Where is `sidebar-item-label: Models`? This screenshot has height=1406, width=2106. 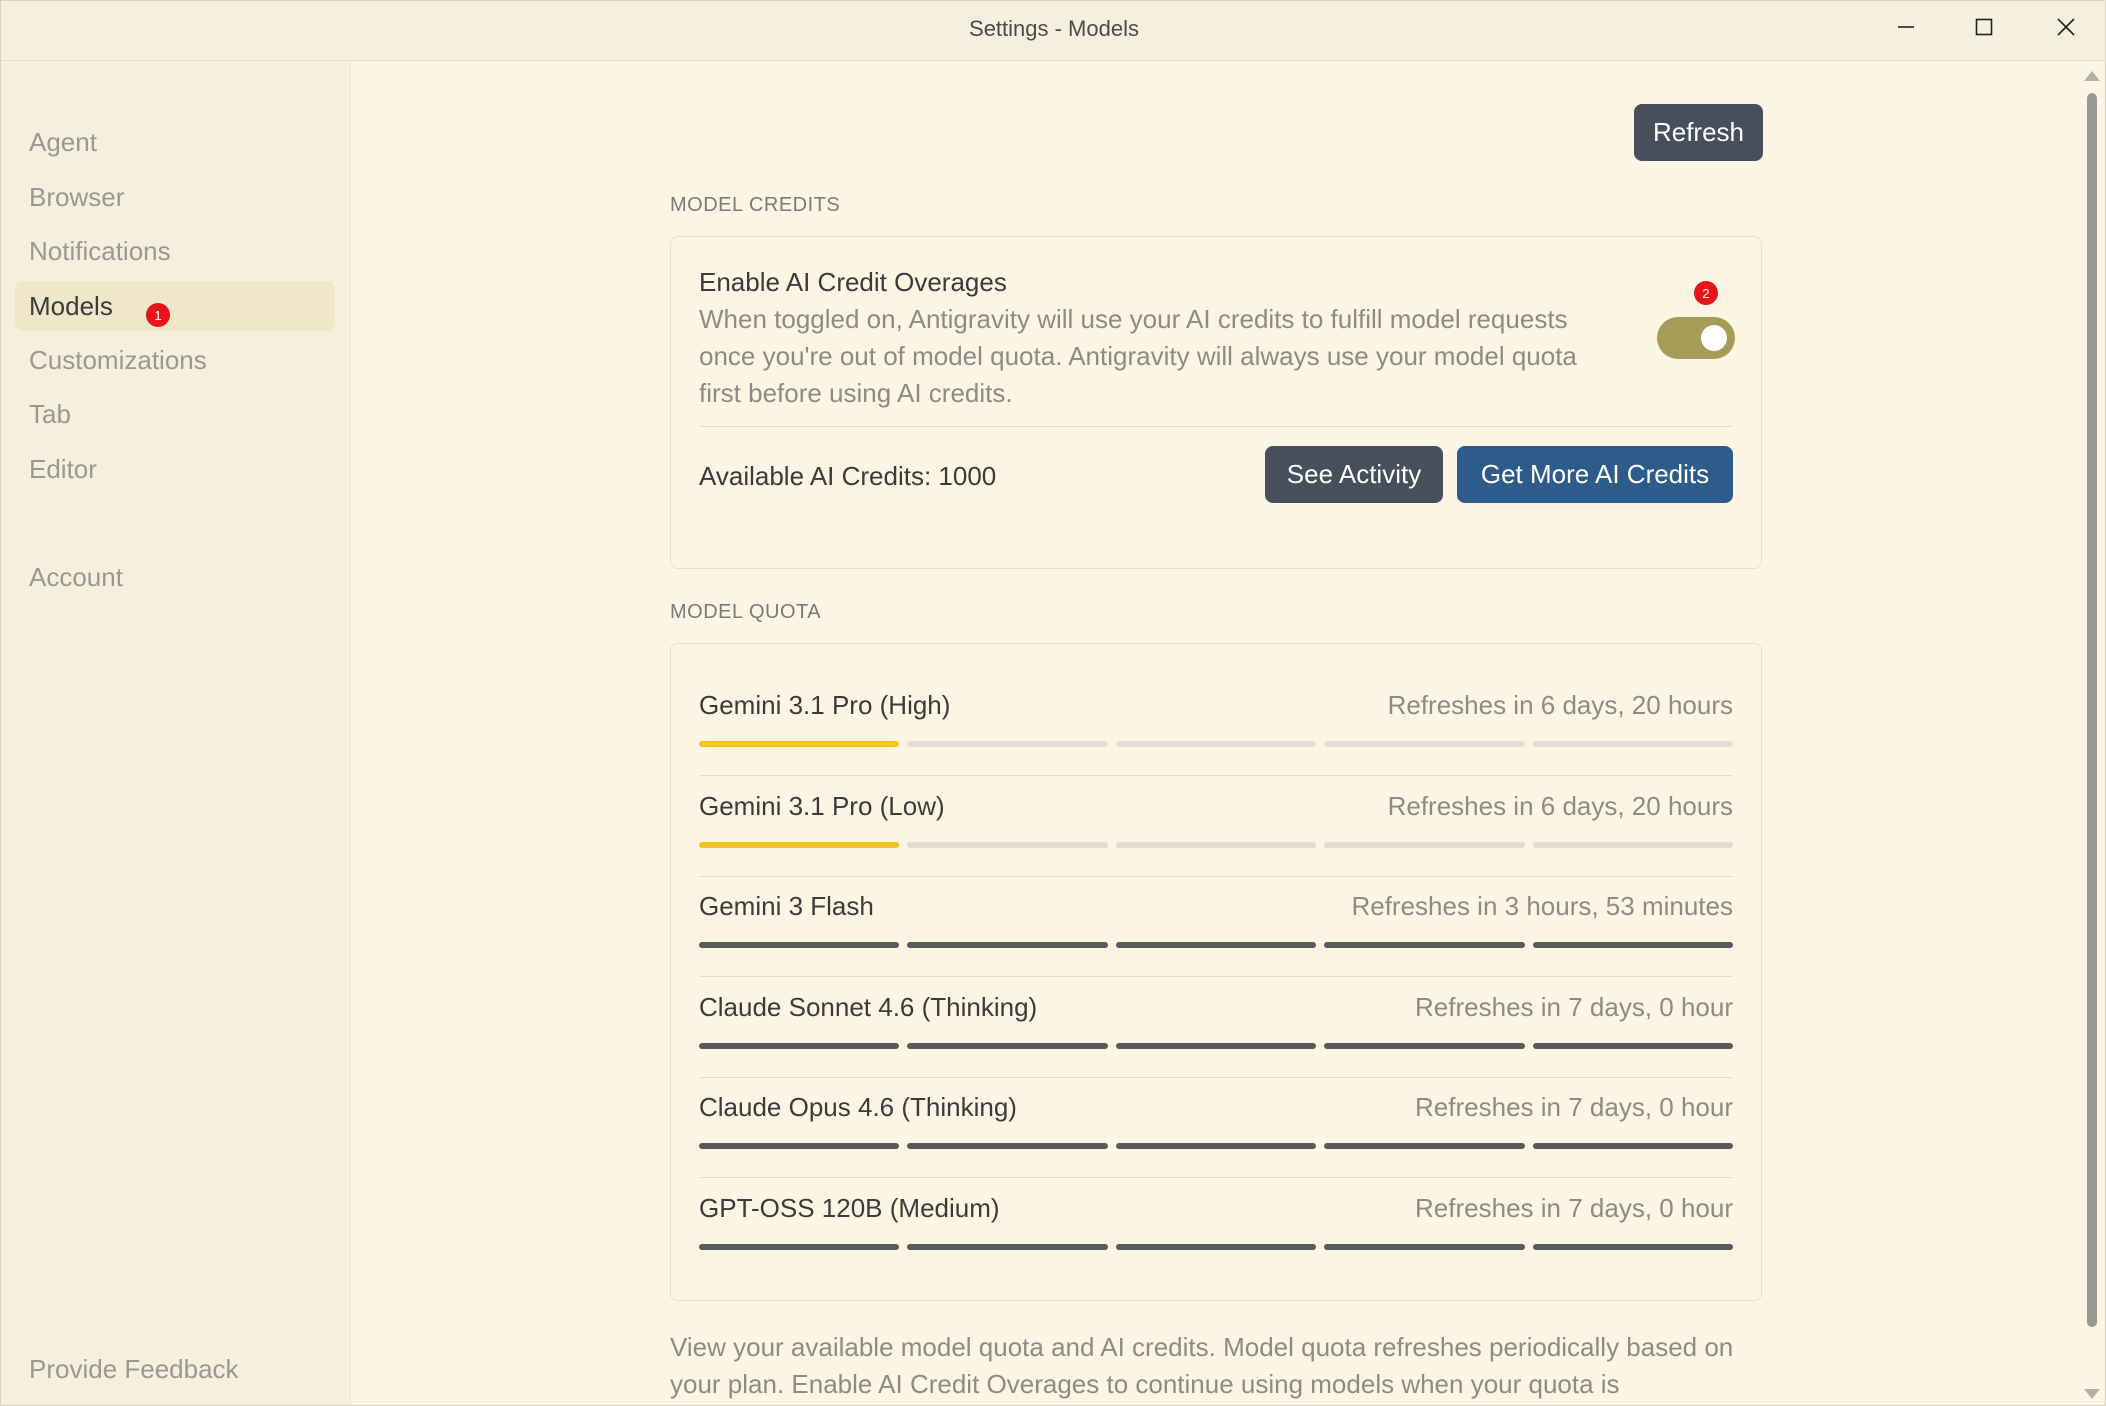 sidebar-item-label: Models is located at coordinates (71, 305).